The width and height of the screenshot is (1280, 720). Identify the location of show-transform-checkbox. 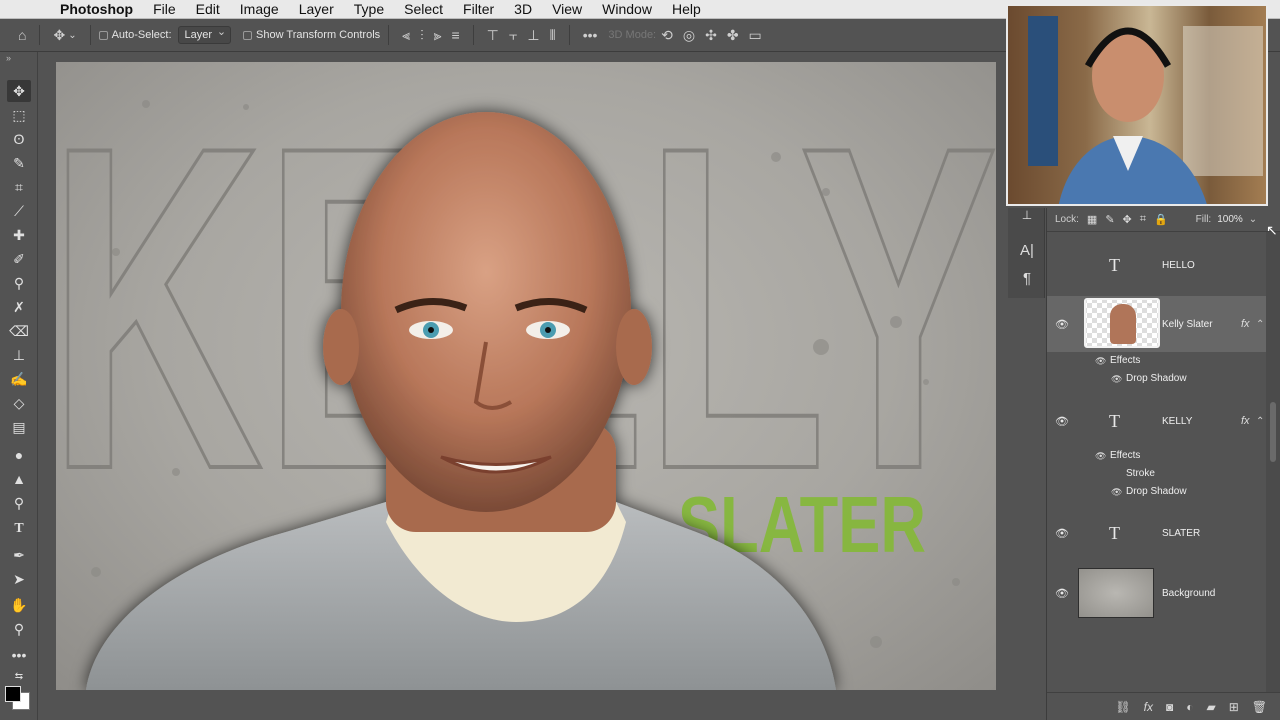
(248, 35).